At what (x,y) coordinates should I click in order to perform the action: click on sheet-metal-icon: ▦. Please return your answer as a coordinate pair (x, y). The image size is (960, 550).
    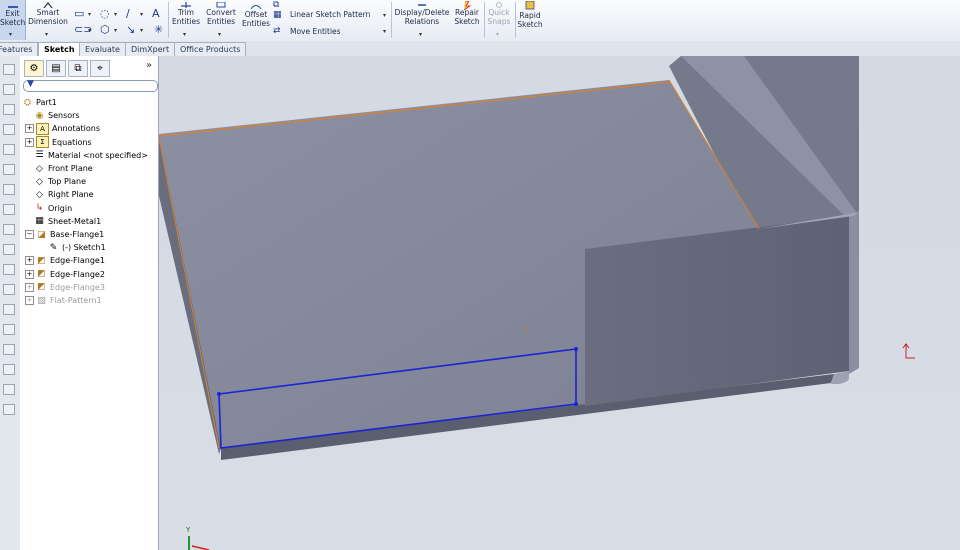
    Looking at the image, I should click on (39, 221).